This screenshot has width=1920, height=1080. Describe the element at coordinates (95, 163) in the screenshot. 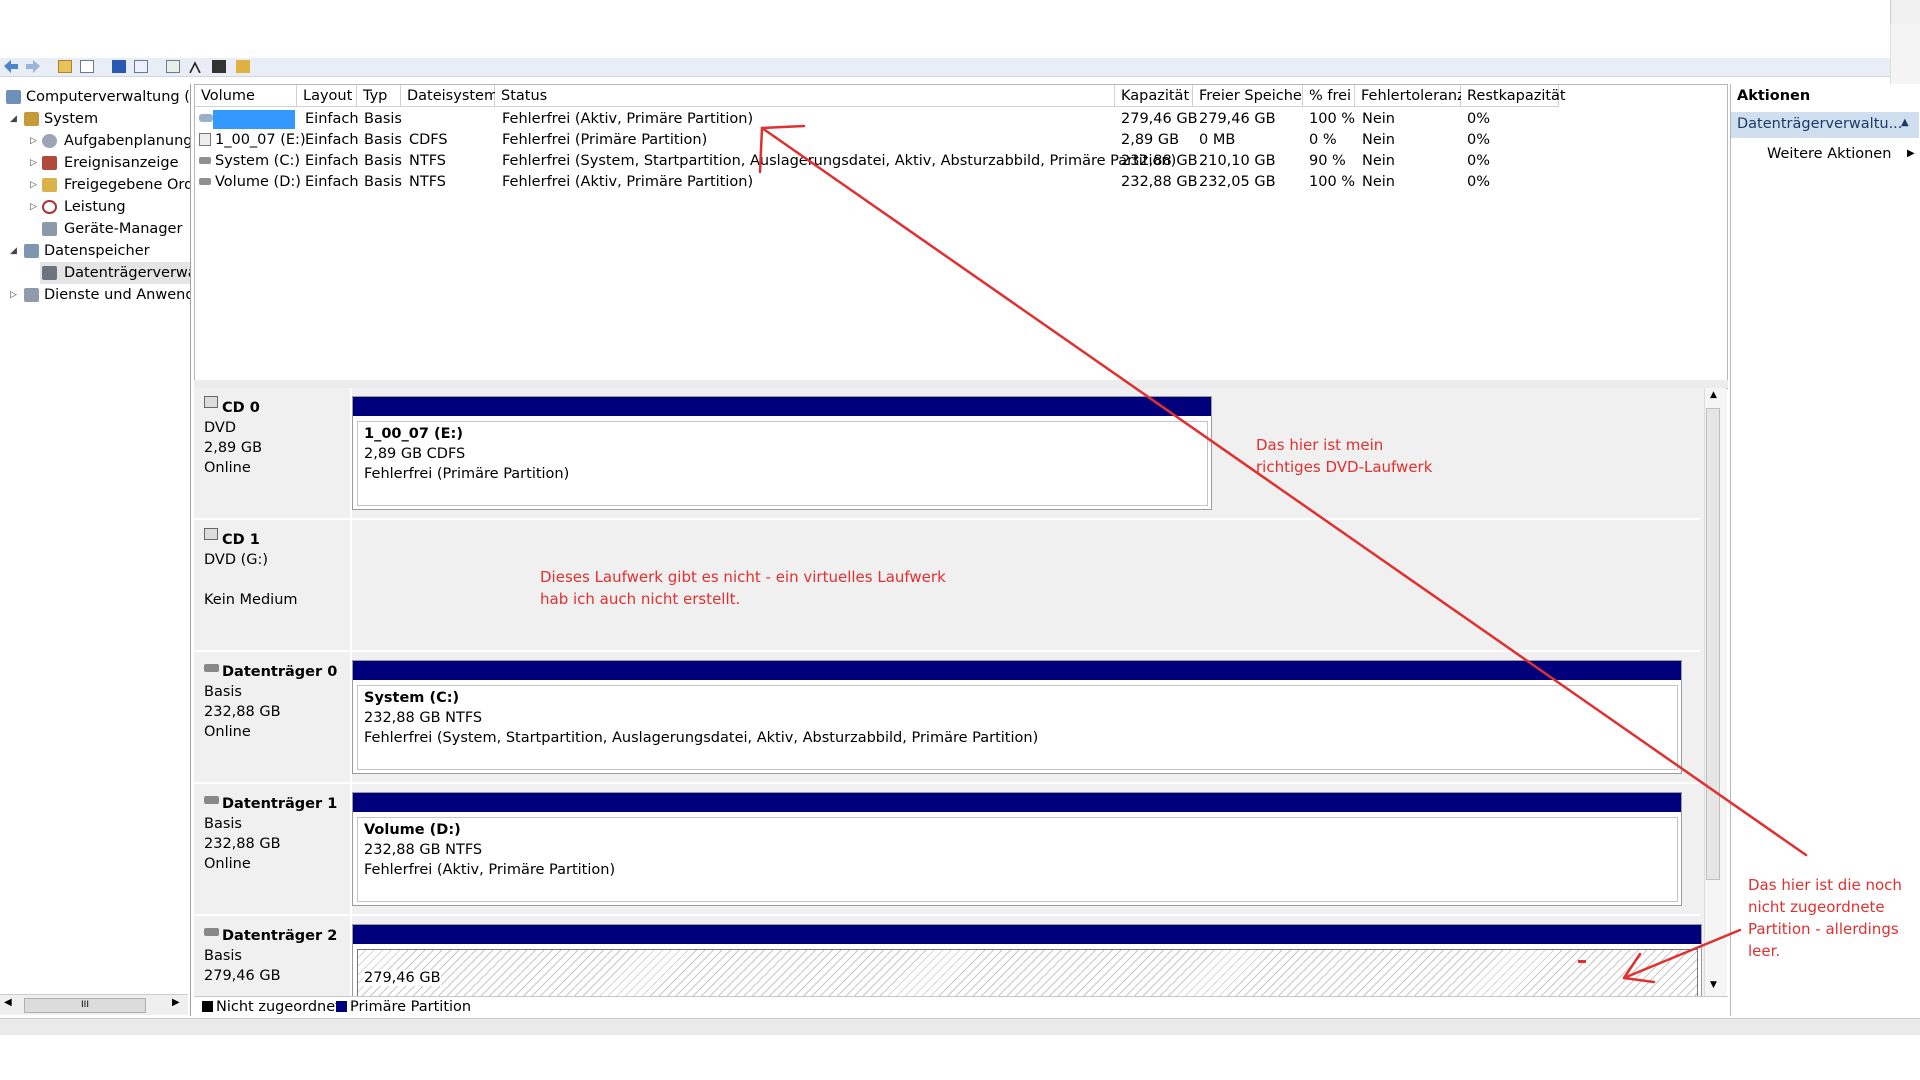

I see `tree-item-ereignisanzeige: ▷ Ereignisanzeige` at that location.